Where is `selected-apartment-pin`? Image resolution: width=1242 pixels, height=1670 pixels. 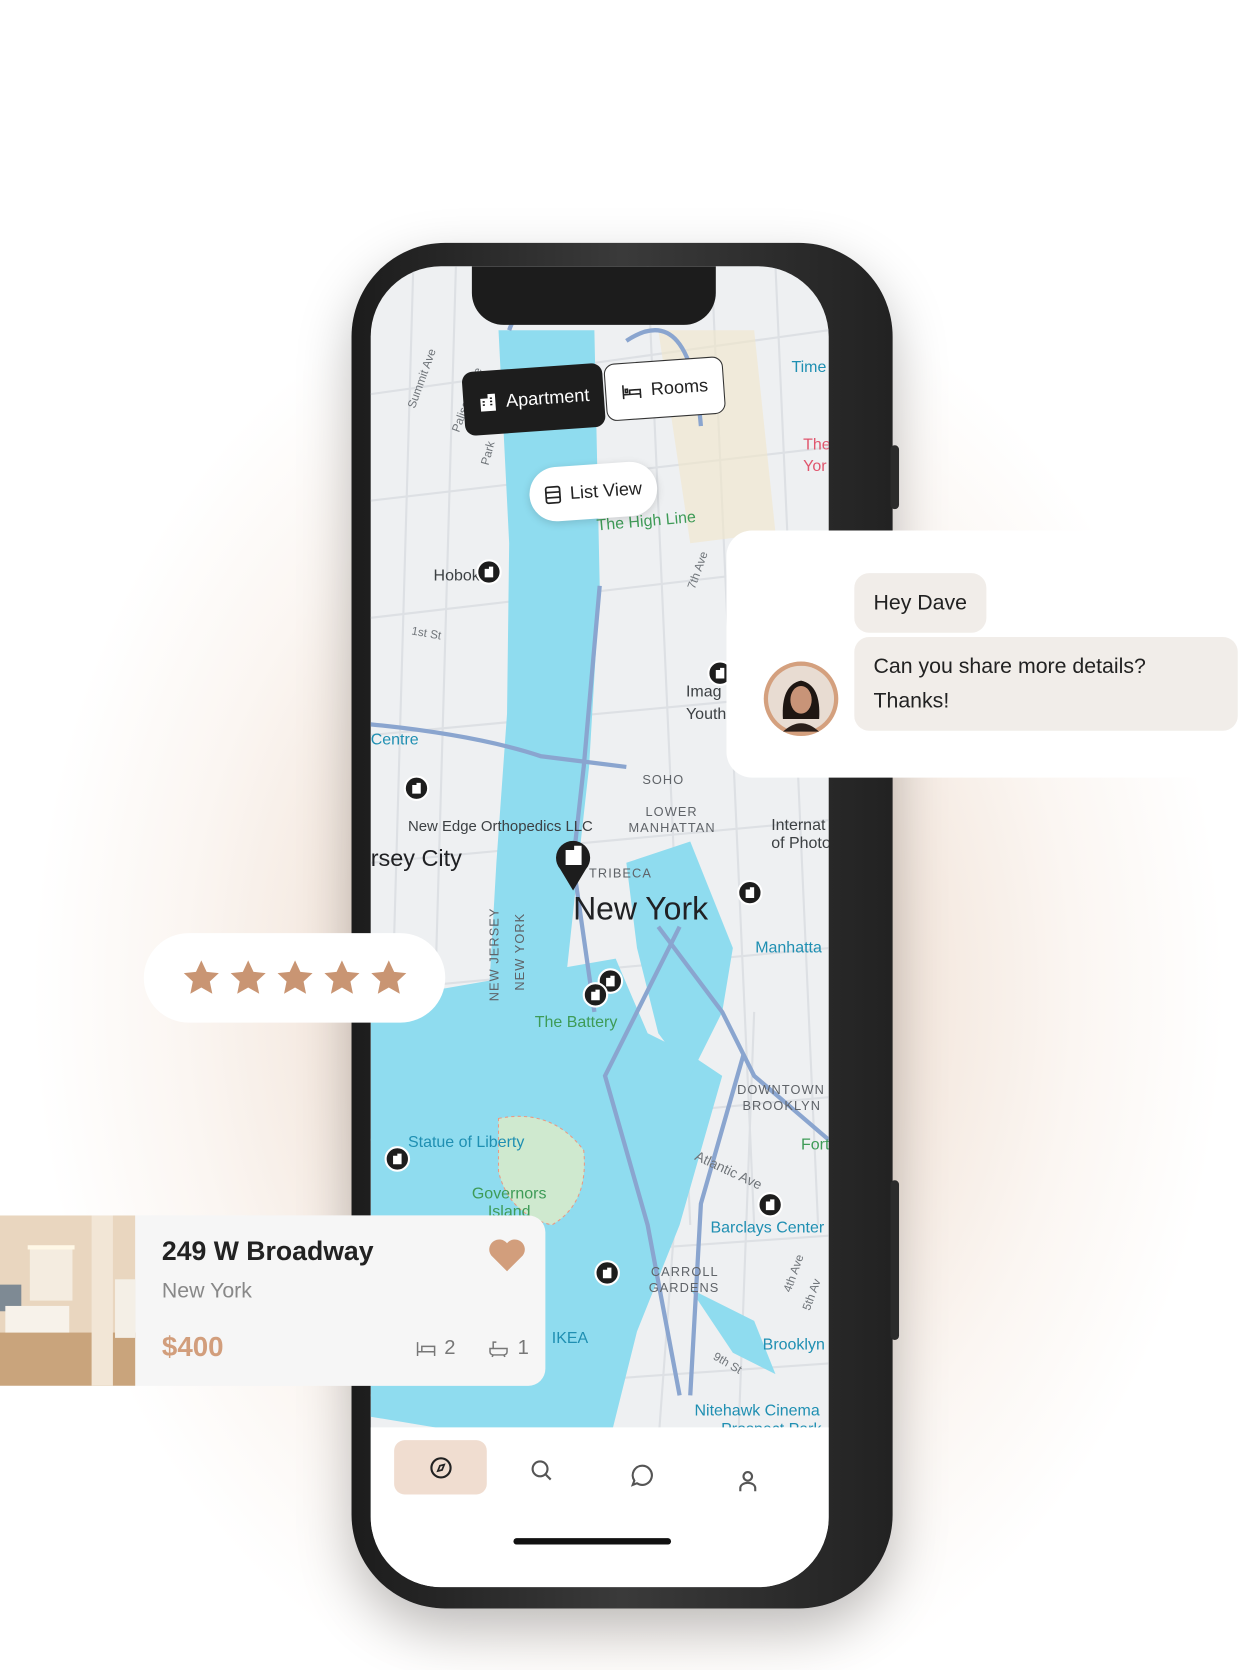 selected-apartment-pin is located at coordinates (573, 864).